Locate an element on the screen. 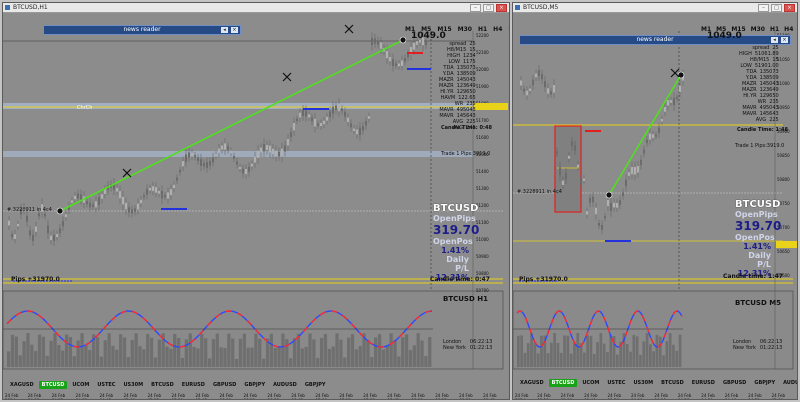 The height and width of the screenshot is (402, 800). time-tick: 24 Feb 08:00 is located at coordinates (418, 396).